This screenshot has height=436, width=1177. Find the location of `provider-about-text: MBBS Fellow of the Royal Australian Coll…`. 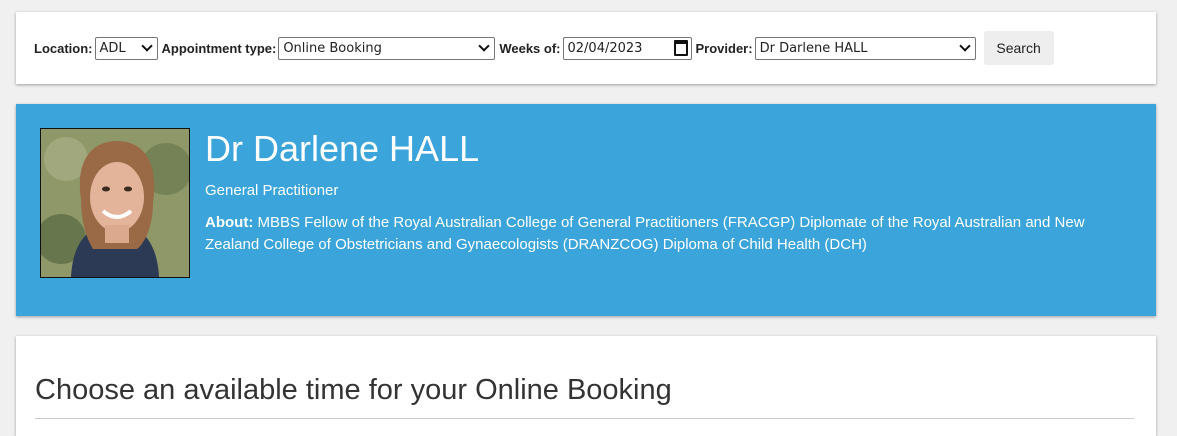

provider-about-text: MBBS Fellow of the Royal Australian Coll… is located at coordinates (645, 233).